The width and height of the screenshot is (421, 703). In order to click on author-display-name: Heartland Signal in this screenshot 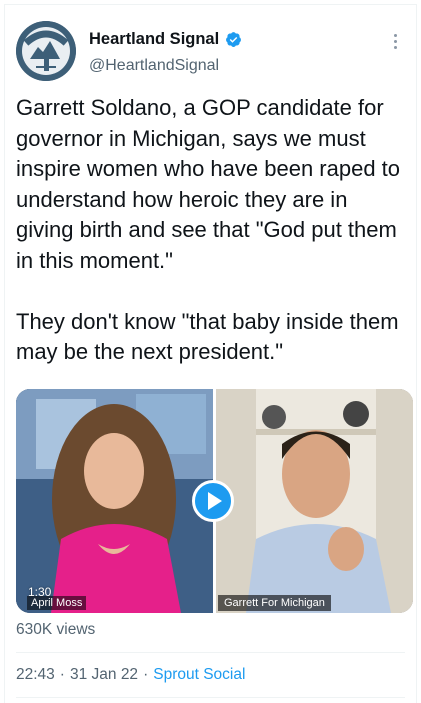, I will do `click(154, 39)`.